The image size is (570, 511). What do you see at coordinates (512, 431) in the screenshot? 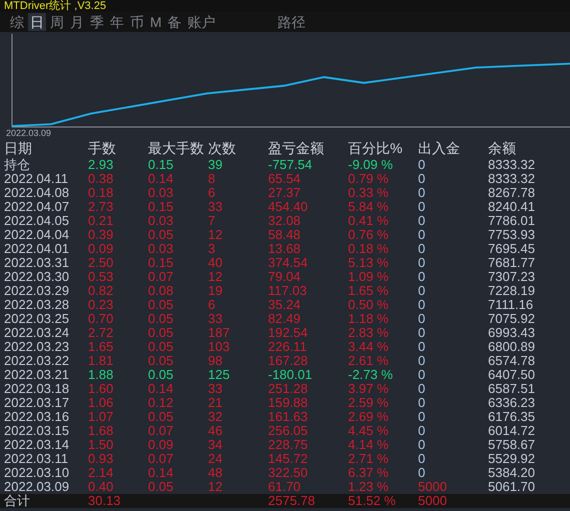
I see `balance-cell-text: 6014.72` at bounding box center [512, 431].